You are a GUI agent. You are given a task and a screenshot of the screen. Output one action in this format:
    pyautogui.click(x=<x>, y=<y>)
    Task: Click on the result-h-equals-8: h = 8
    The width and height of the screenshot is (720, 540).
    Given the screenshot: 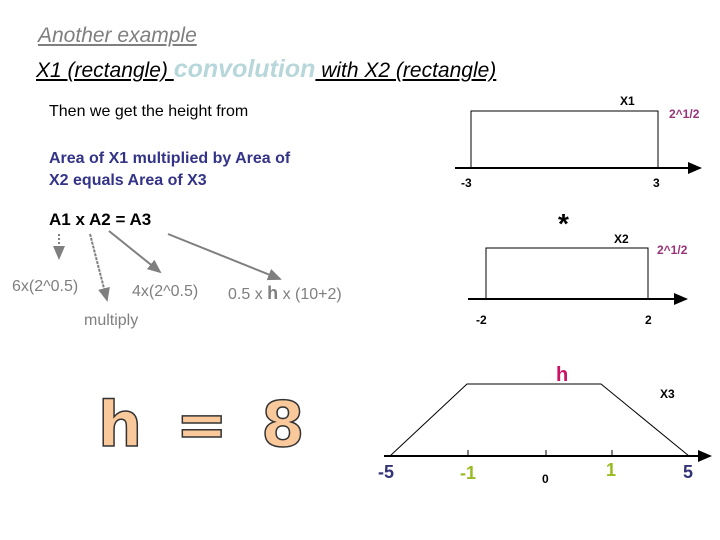 What is the action you would take?
    pyautogui.click(x=204, y=424)
    